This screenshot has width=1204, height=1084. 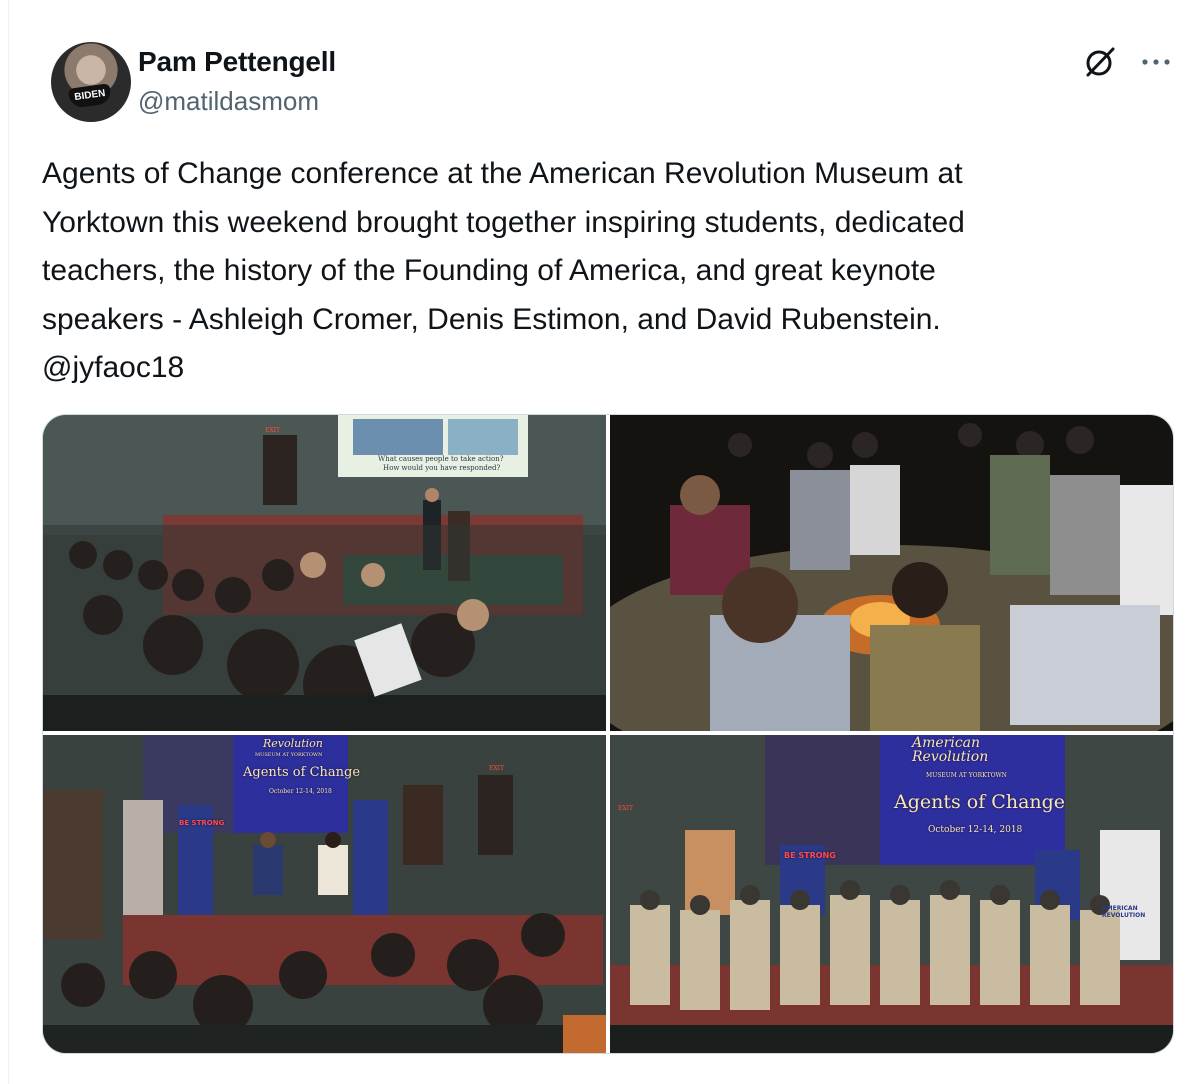 I want to click on author-name: Pam Pettengell, so click(x=237, y=62).